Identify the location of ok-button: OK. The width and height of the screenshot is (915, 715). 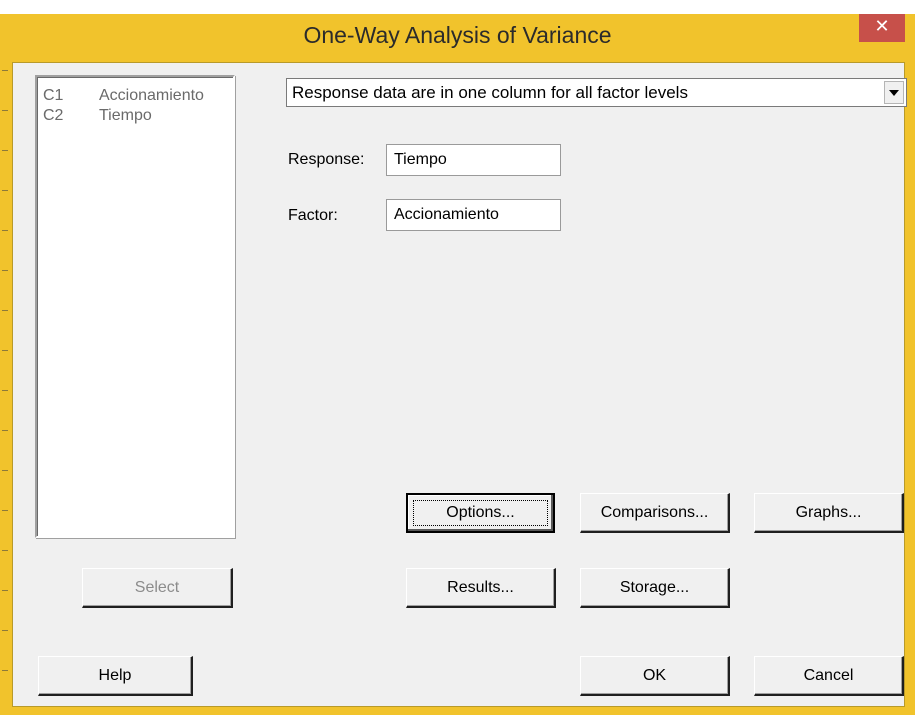
(655, 676).